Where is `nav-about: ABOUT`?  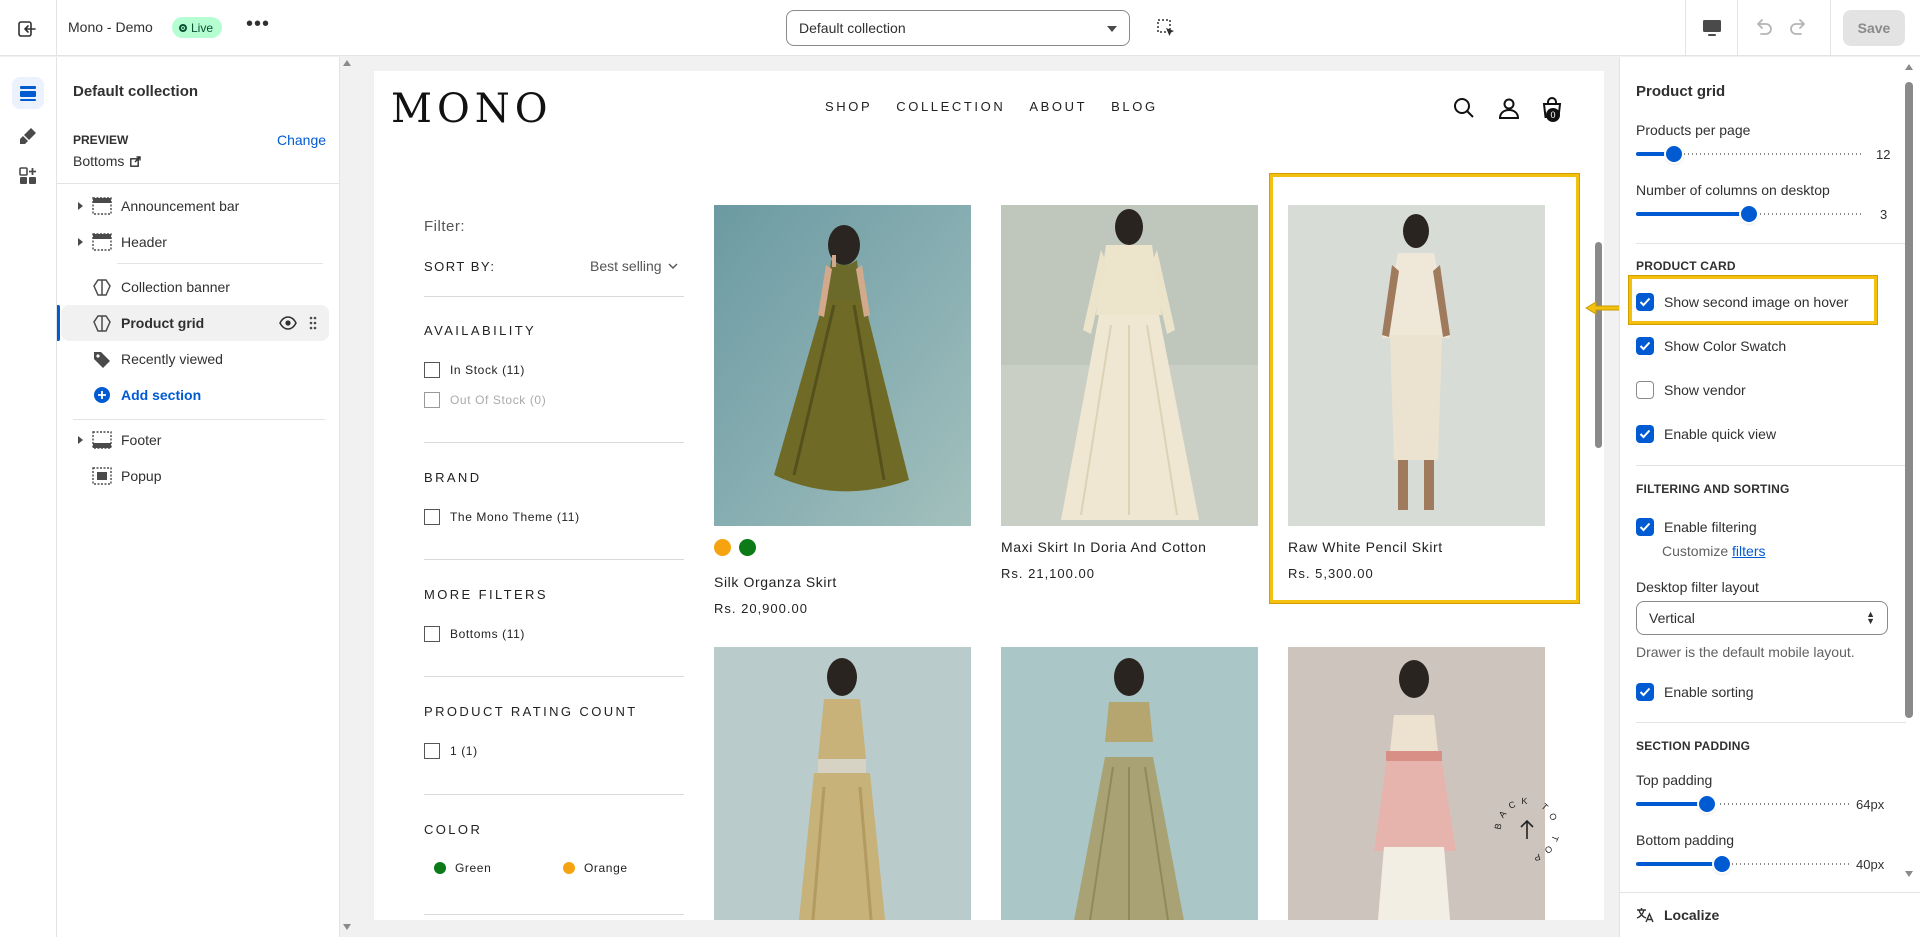 nav-about: ABOUT is located at coordinates (1058, 106).